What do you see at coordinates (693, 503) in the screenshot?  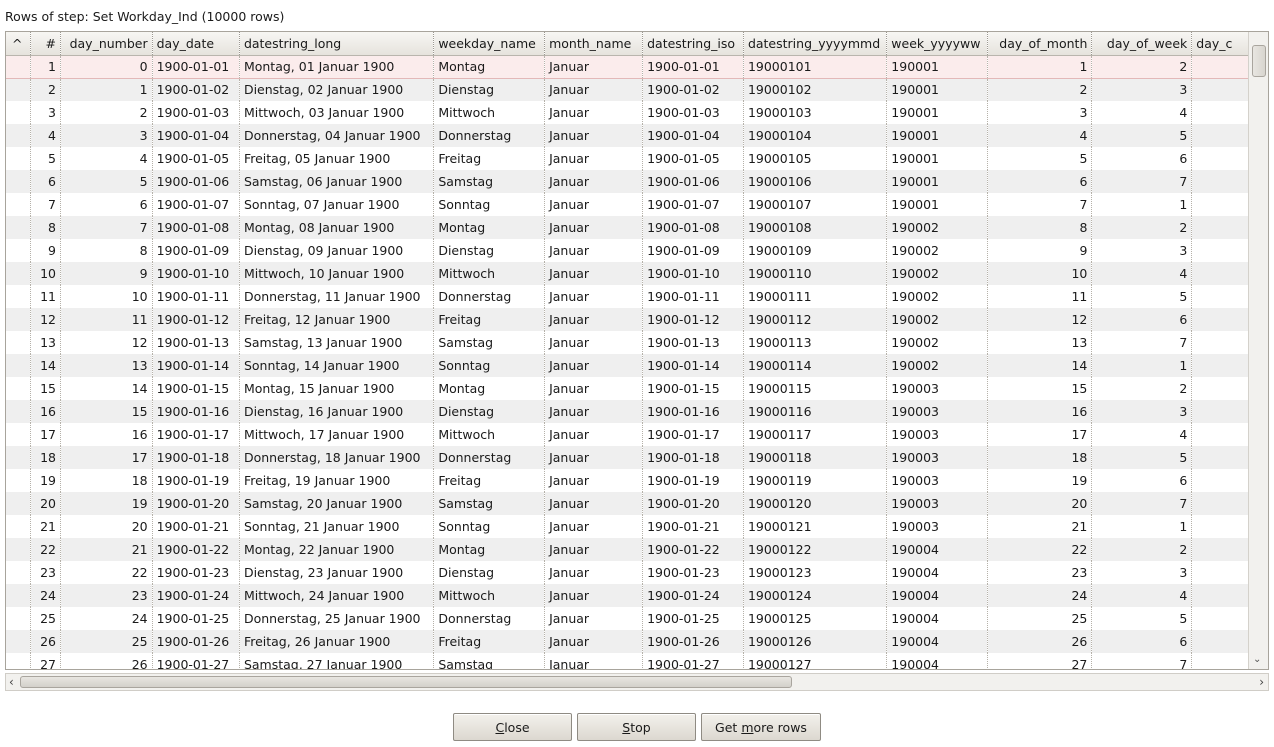 I see `cell-datestring-iso: 1900-01-20` at bounding box center [693, 503].